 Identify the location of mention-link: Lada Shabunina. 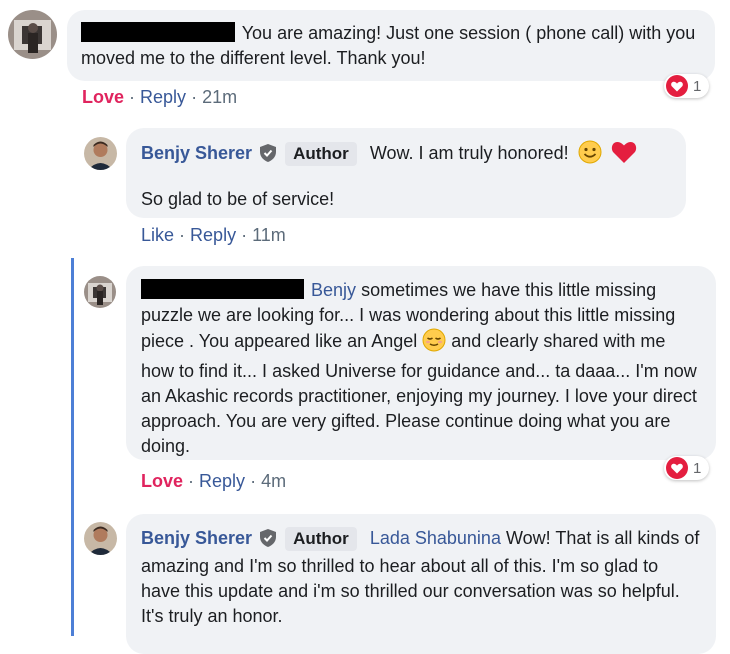
(435, 538).